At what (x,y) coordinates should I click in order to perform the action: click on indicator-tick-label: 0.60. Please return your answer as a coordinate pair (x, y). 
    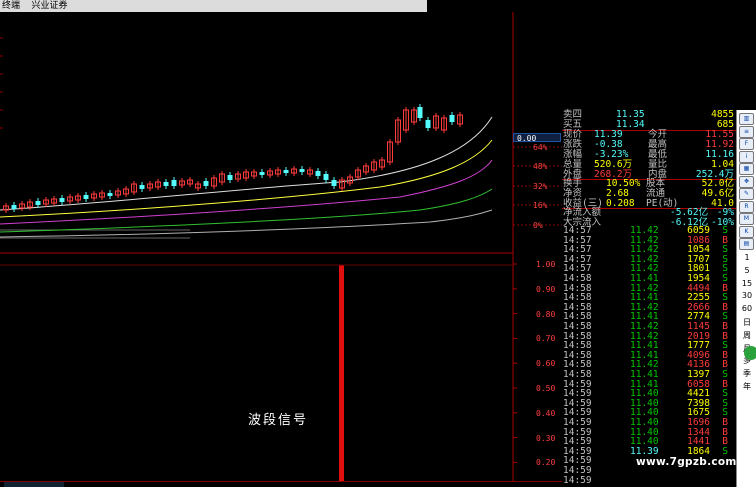
    Looking at the image, I should click on (546, 364).